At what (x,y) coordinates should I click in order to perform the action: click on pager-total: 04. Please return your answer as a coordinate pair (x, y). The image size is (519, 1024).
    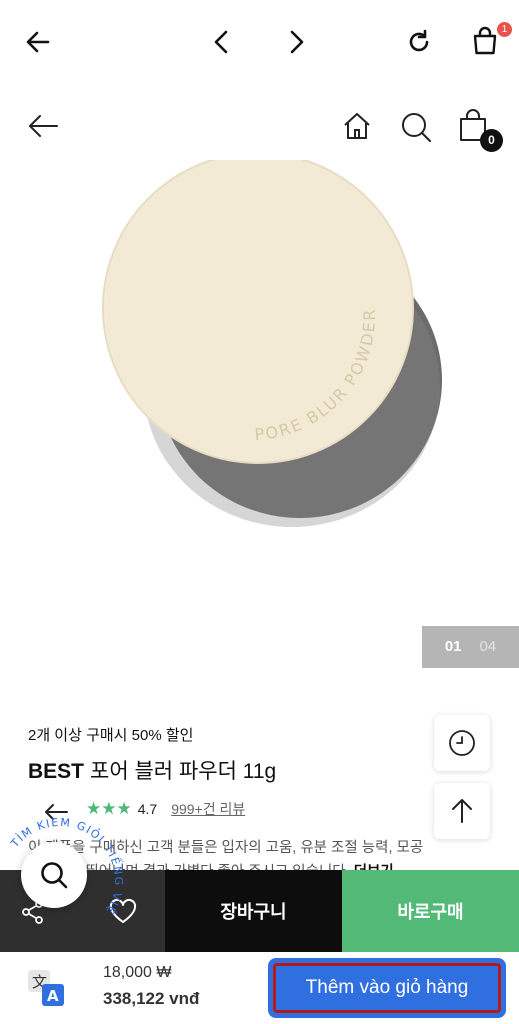
    Looking at the image, I should click on (488, 646).